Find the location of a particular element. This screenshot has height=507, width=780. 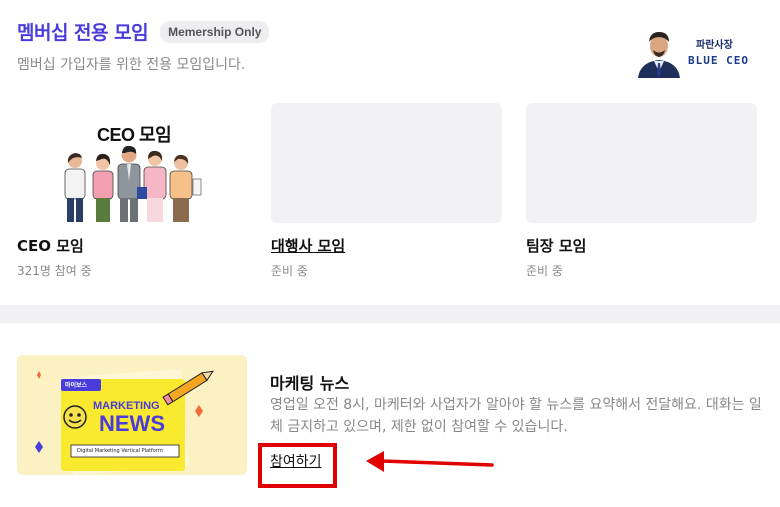

logo-korean-text: 파란사장 is located at coordinates (714, 45).